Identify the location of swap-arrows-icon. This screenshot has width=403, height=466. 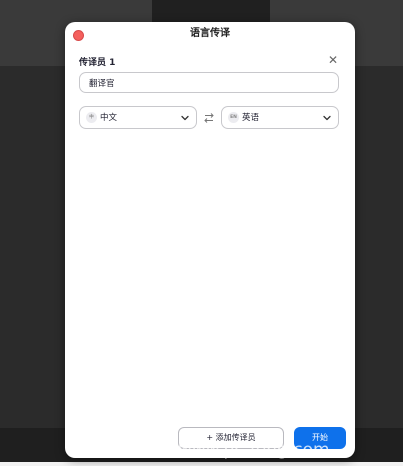
(209, 118).